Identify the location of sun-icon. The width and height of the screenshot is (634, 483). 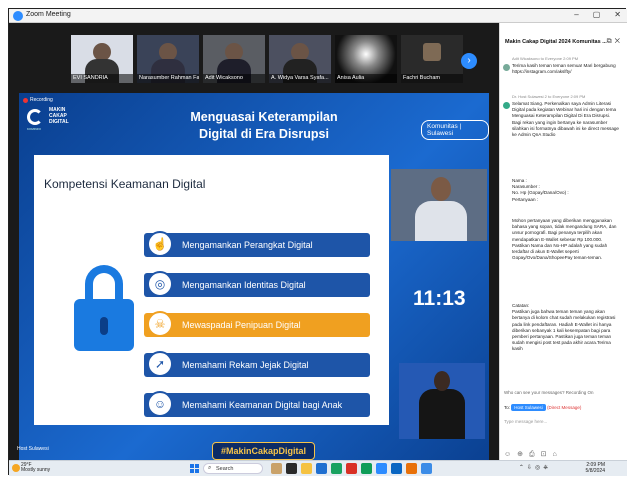
(16, 468).